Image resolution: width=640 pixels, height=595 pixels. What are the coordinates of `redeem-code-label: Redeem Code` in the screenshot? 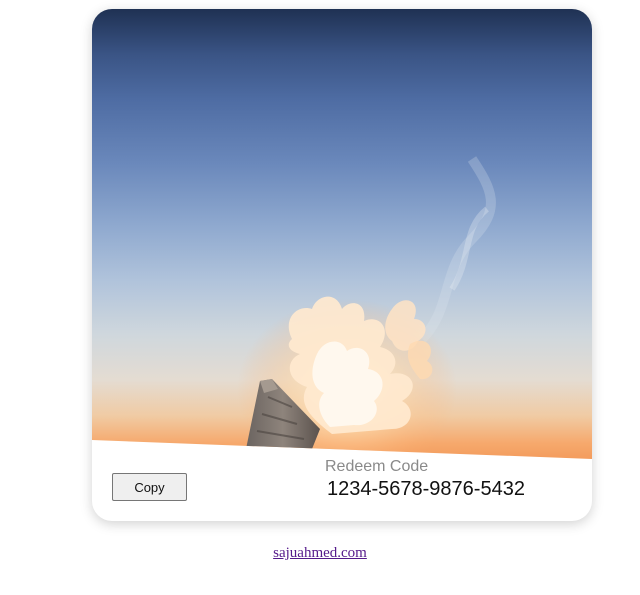 It's located at (377, 466).